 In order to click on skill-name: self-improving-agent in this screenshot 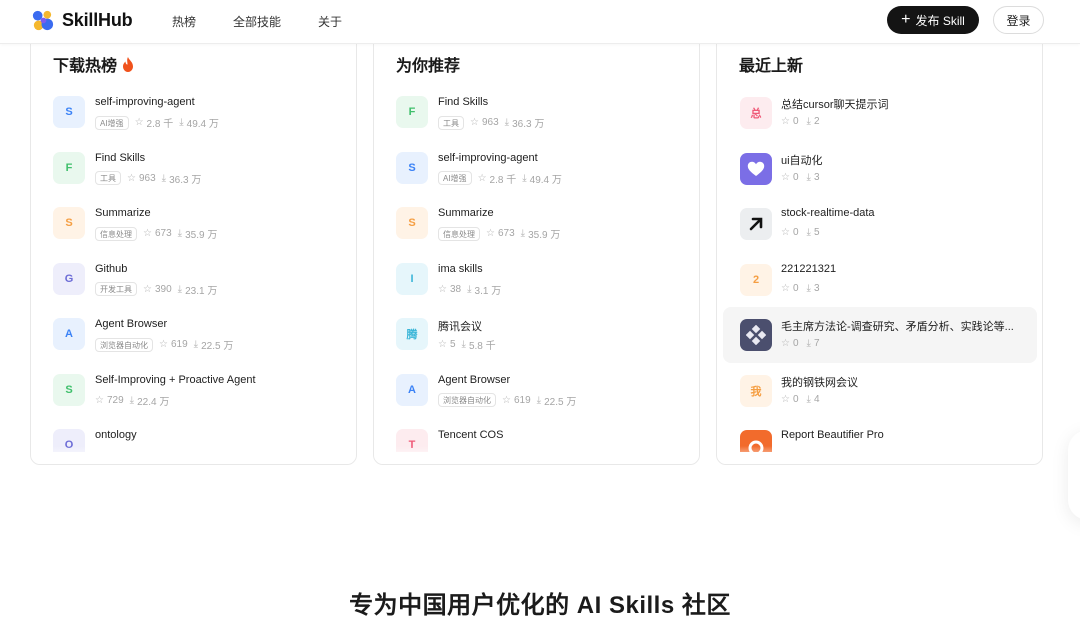, I will do `click(145, 102)`.